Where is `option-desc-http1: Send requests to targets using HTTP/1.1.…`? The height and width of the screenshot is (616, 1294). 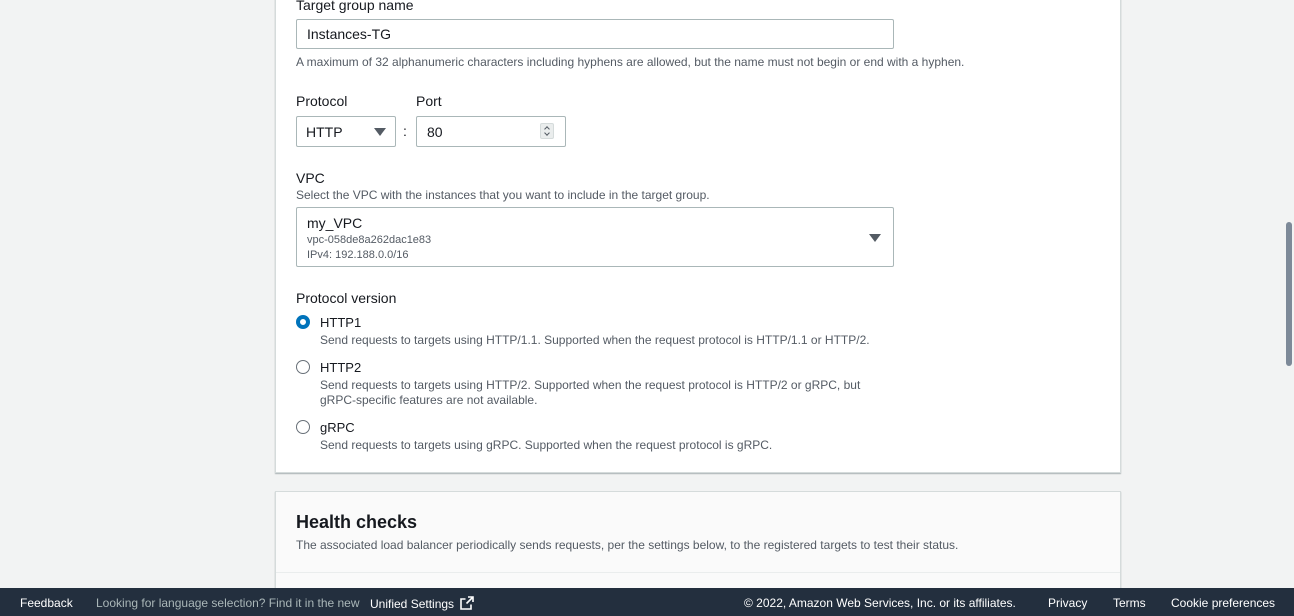 option-desc-http1: Send requests to targets using HTTP/1.1.… is located at coordinates (595, 340).